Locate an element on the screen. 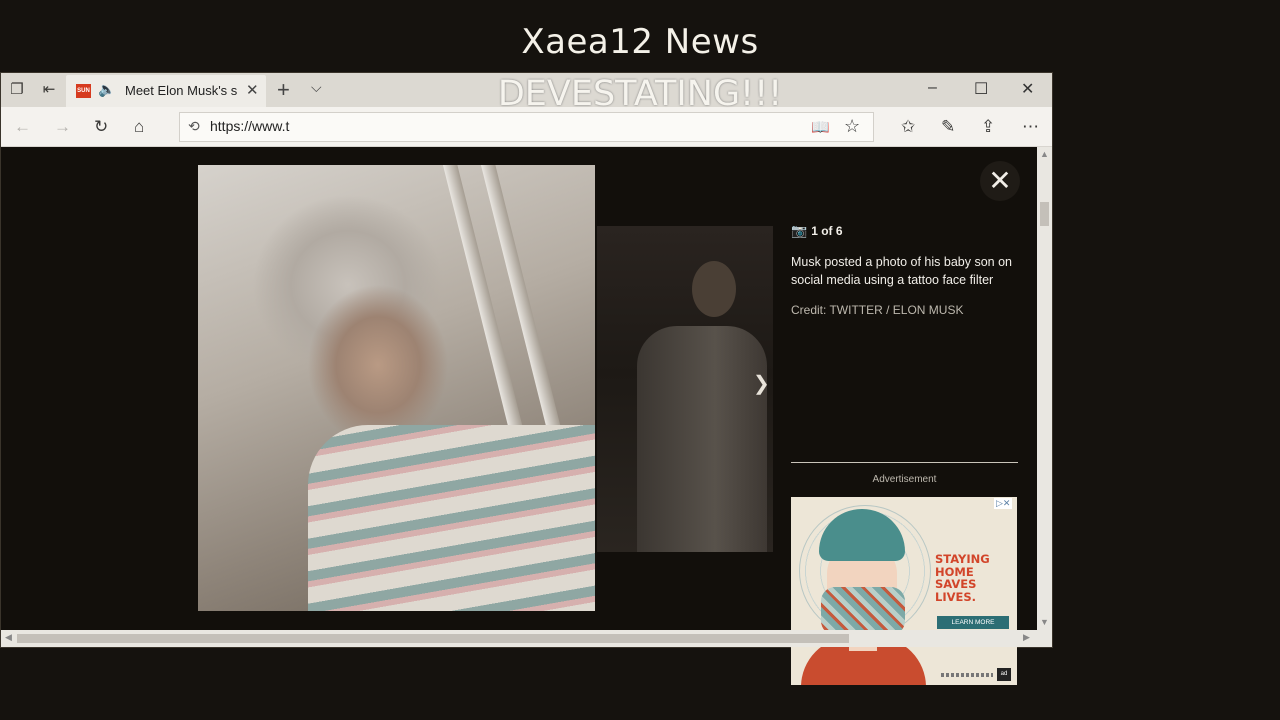 The width and height of the screenshot is (1280, 720). learn-more-button: LEARN MORE is located at coordinates (973, 622).